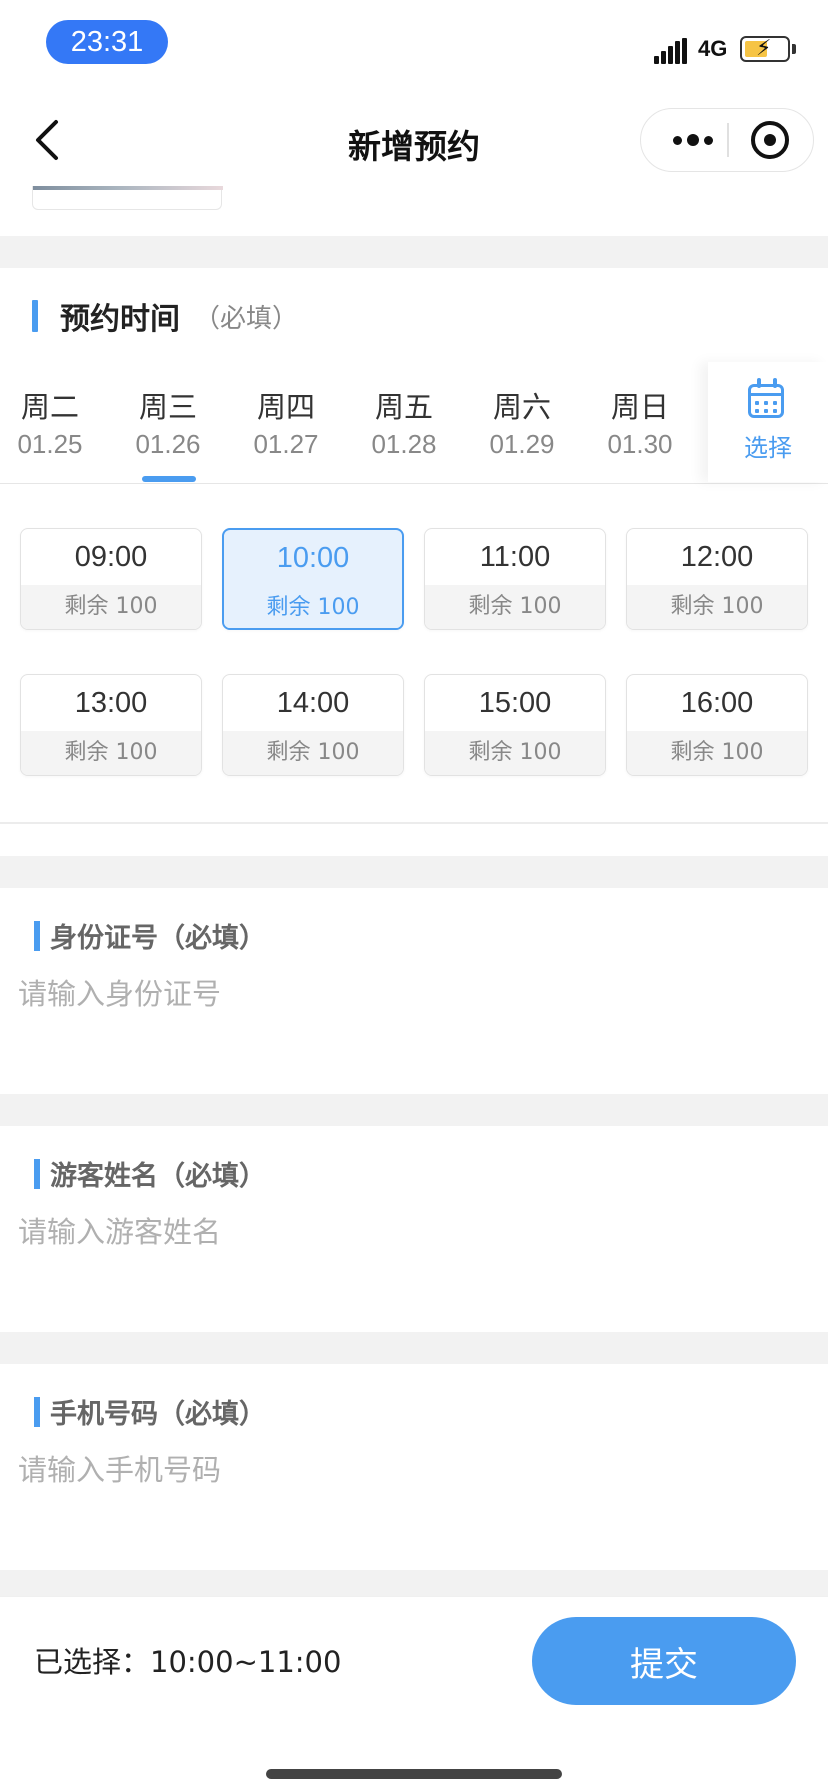  I want to click on mini-program-capsule, so click(727, 140).